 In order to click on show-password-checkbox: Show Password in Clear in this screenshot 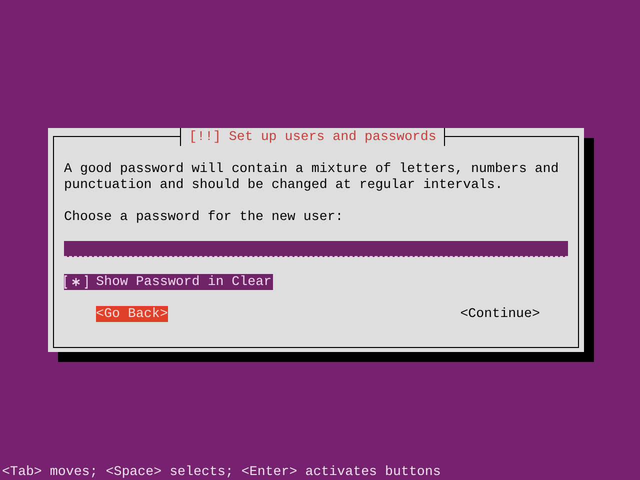, I will do `click(168, 282)`.